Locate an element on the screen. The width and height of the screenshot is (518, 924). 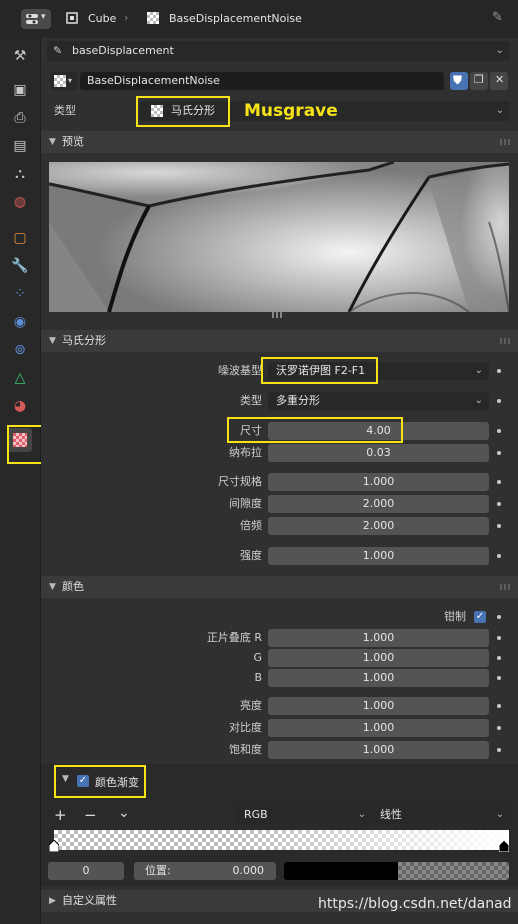
physics-tab-icon: ◉ is located at coordinates (20, 322).